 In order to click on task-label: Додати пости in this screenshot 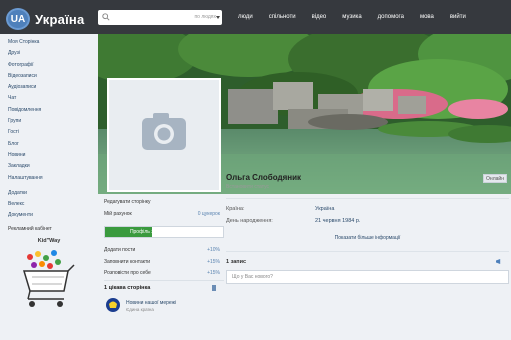, I will do `click(120, 250)`.